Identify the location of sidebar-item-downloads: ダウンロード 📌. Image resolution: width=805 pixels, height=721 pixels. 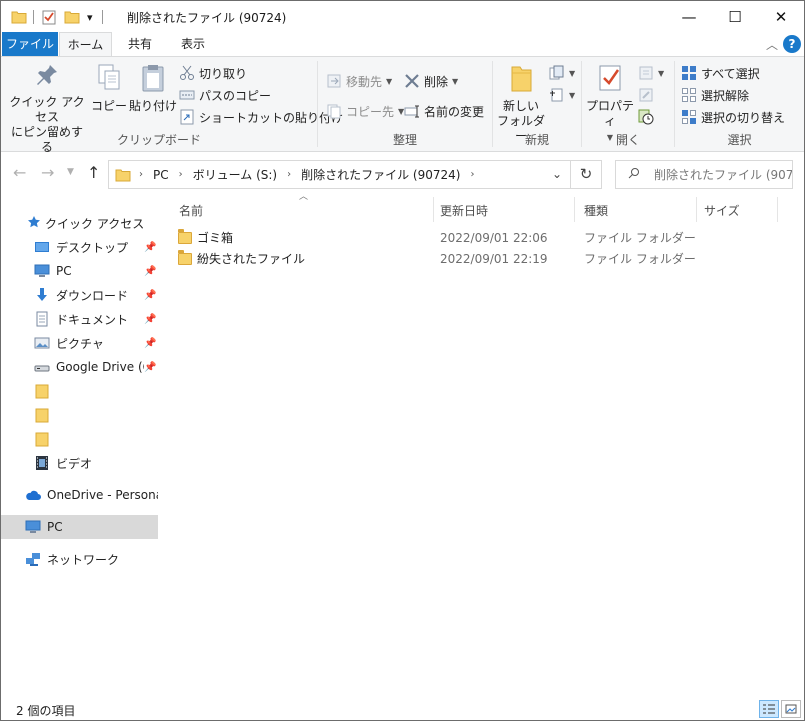
(79, 295).